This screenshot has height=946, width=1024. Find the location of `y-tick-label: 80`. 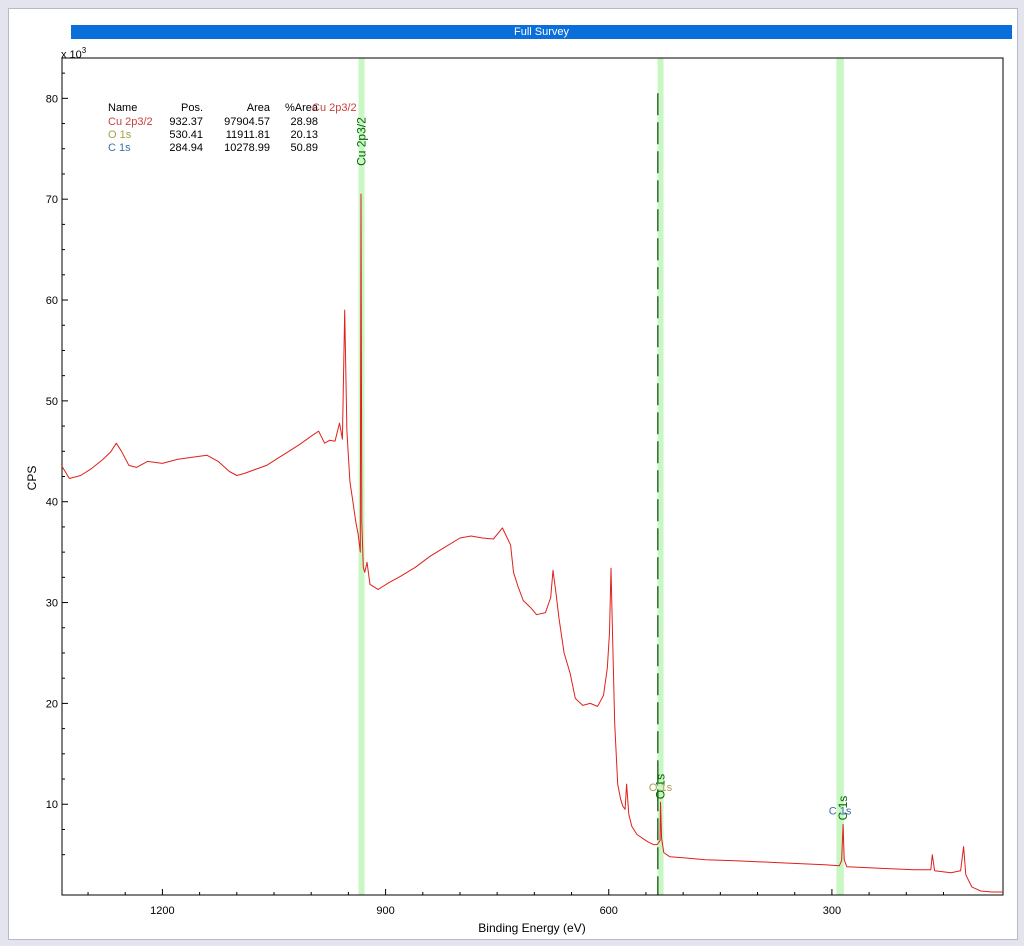

y-tick-label: 80 is located at coordinates (52, 99).